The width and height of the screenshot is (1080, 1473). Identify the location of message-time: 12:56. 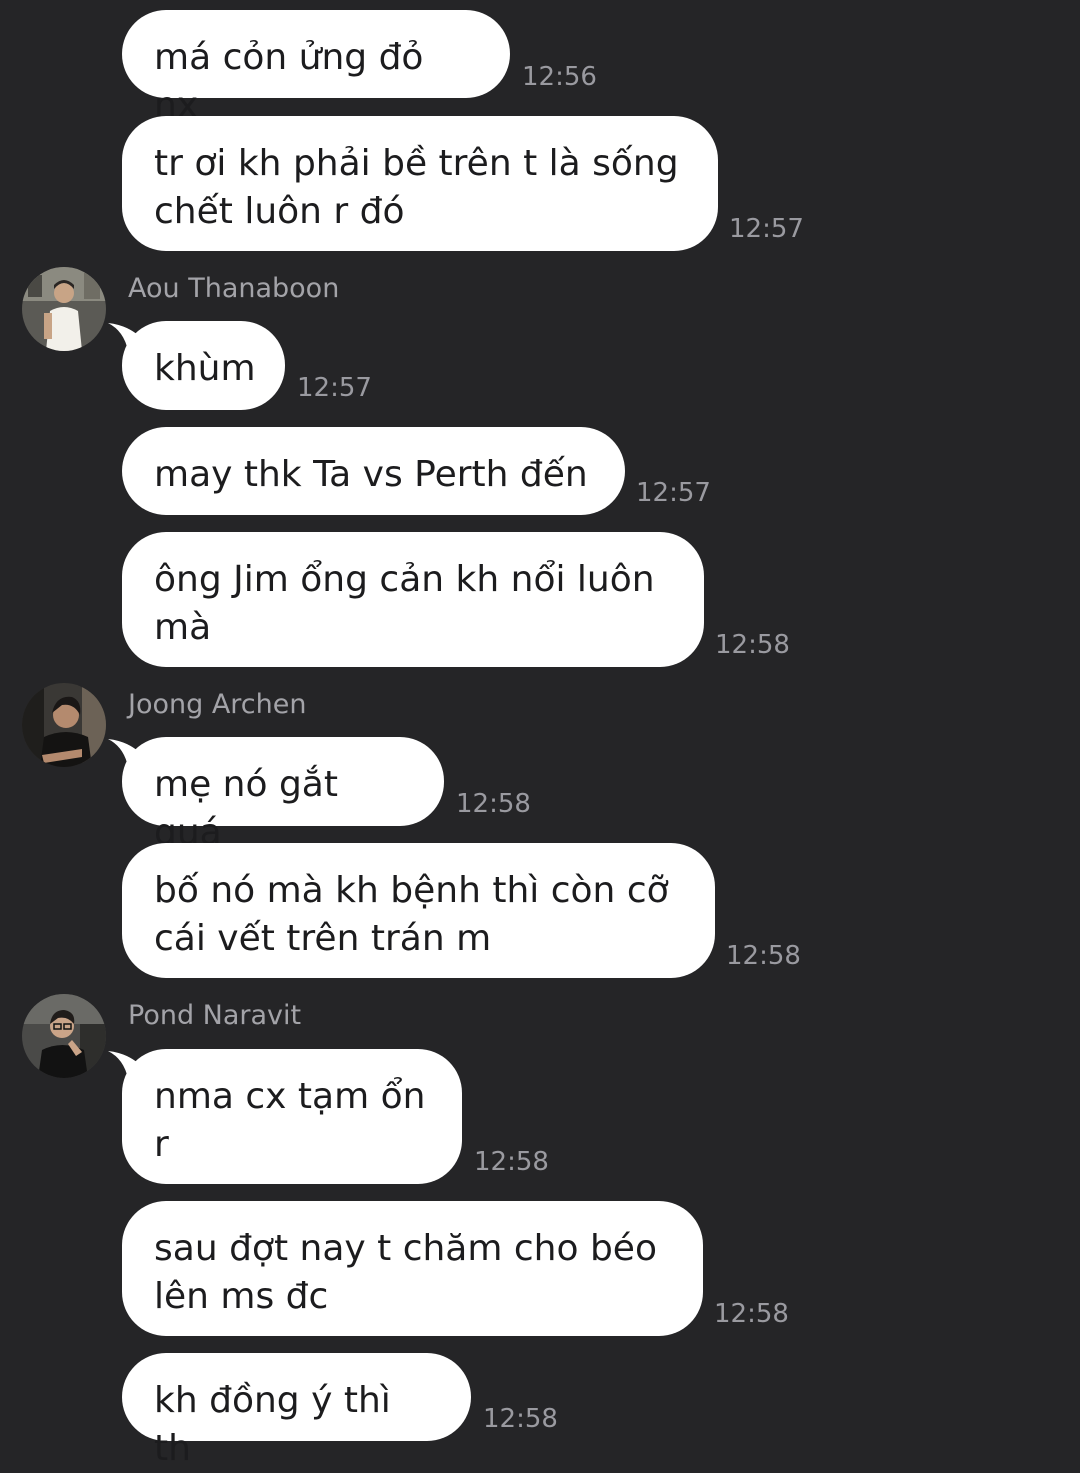
(559, 77).